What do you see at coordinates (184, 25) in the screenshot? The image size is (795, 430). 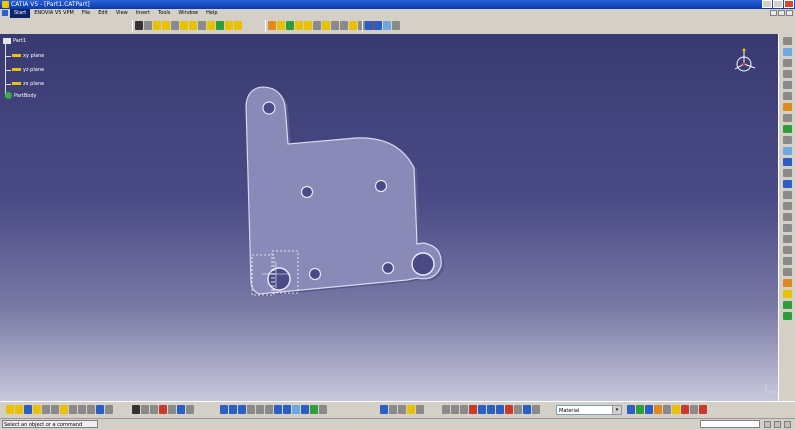 I see `hole-icon` at bounding box center [184, 25].